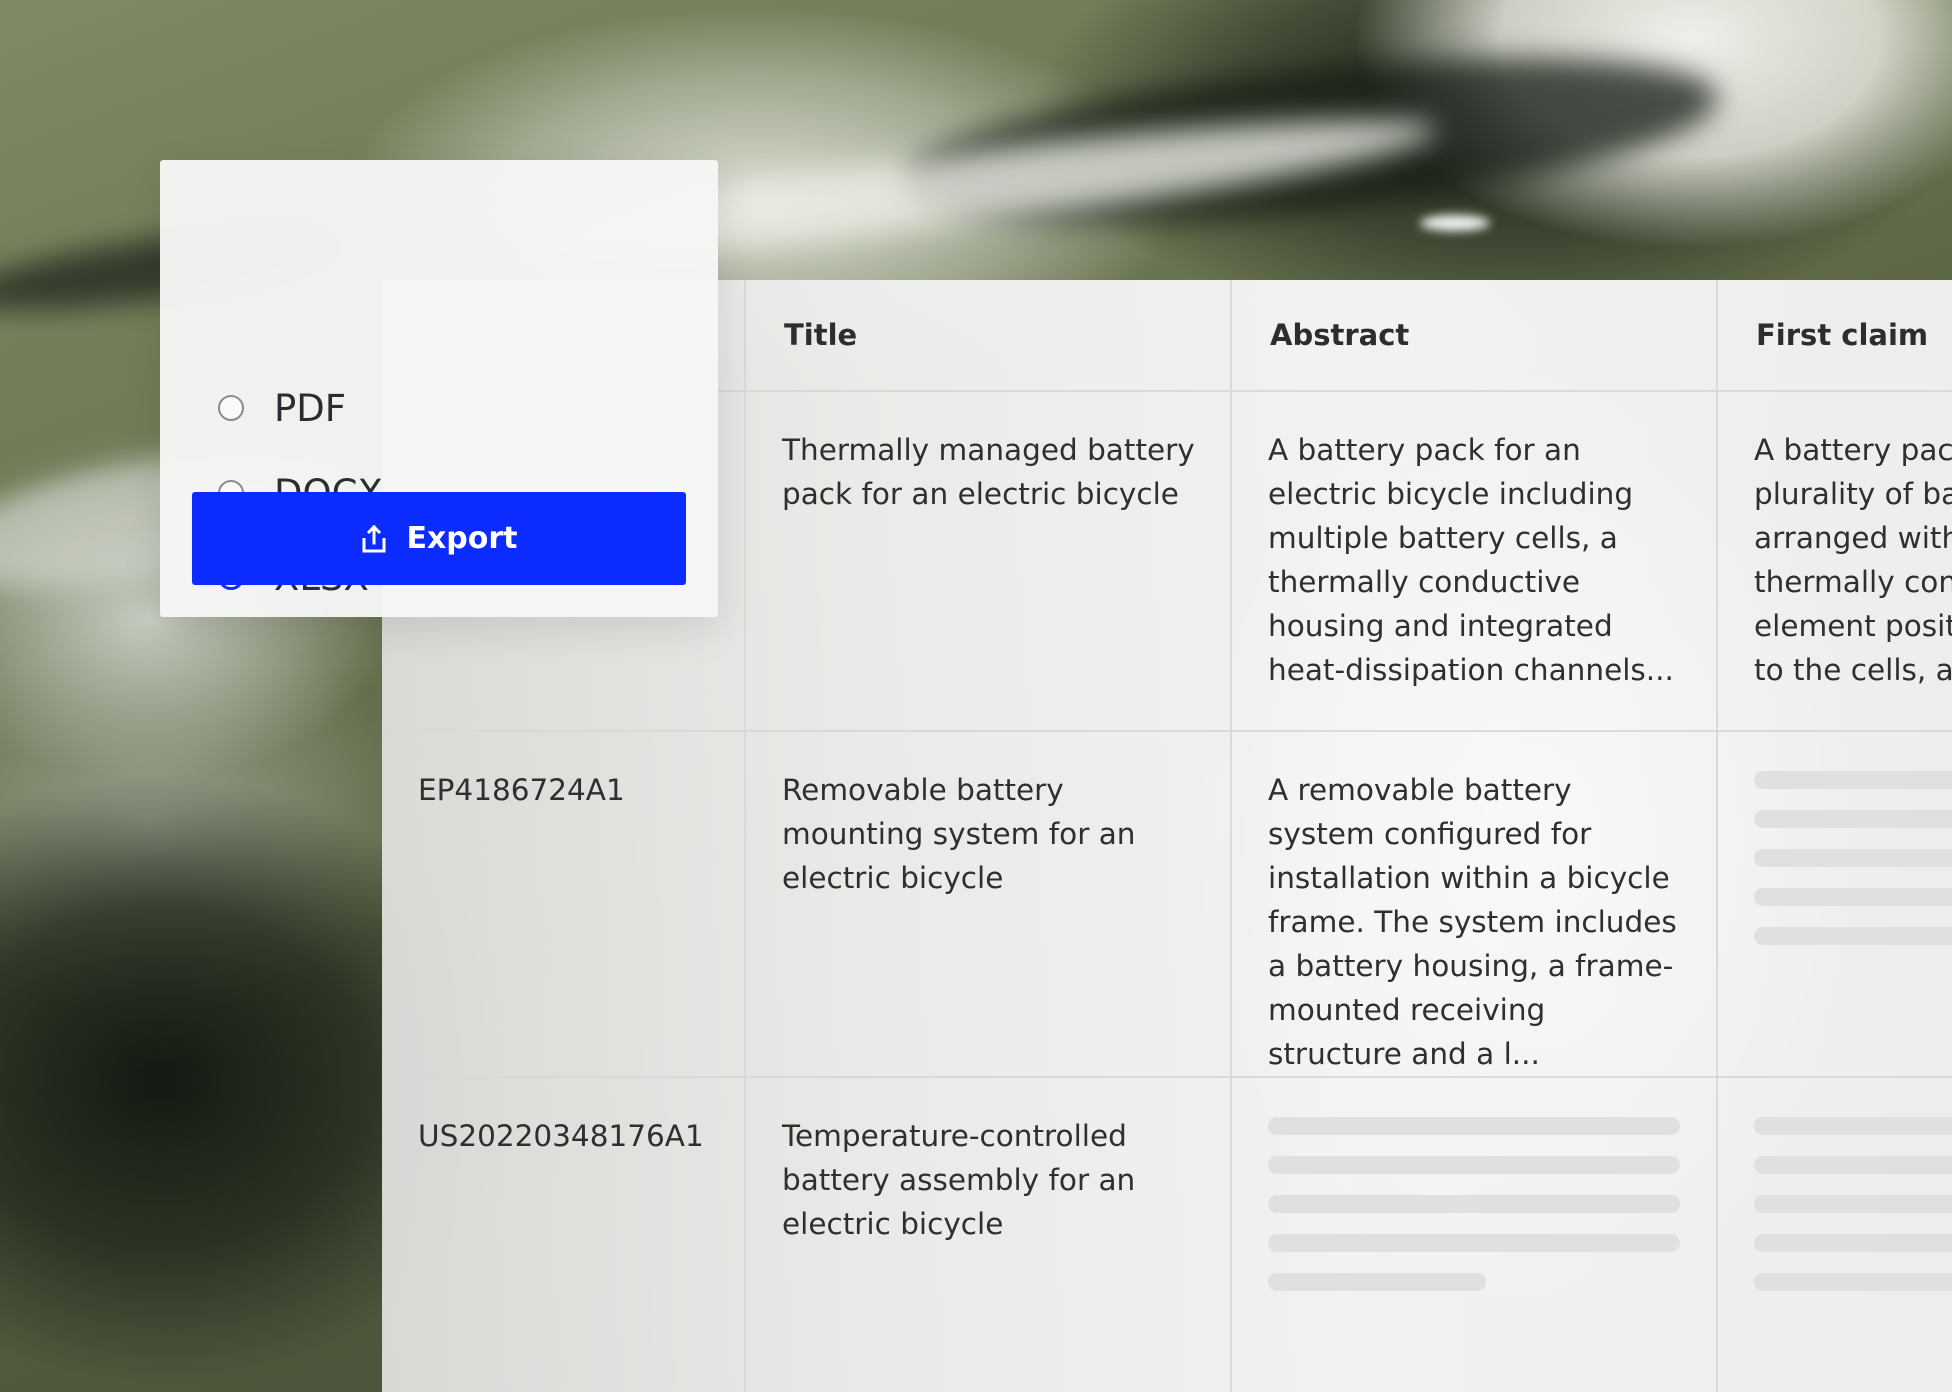 The image size is (1952, 1392). Describe the element at coordinates (439, 388) in the screenshot. I see `export-format-popover: PDF DOCX XLSX Export` at that location.